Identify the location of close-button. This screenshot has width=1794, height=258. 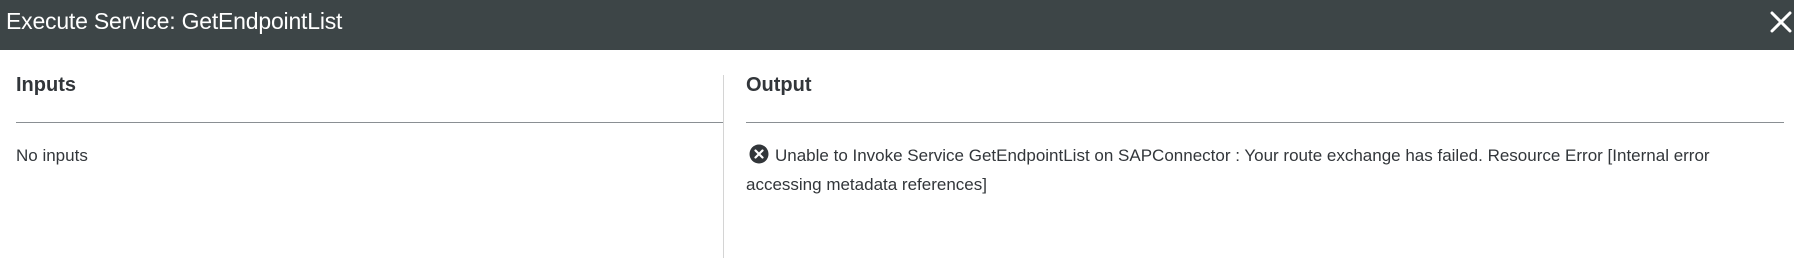
(1781, 22).